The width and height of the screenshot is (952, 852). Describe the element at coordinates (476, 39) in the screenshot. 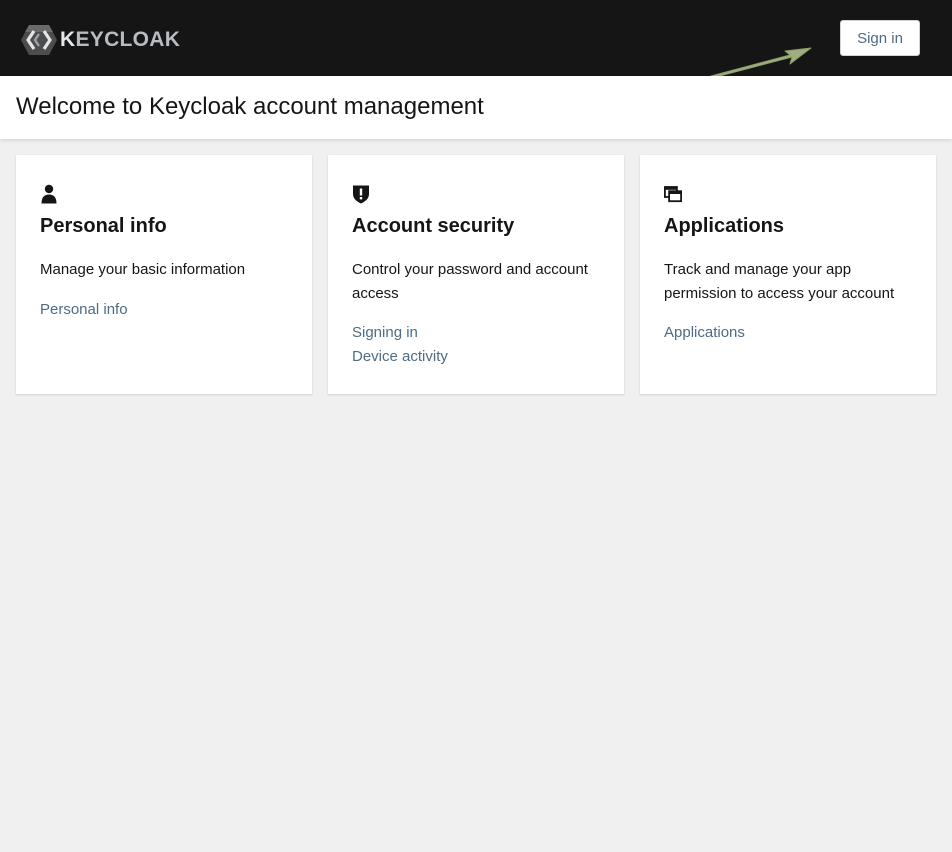

I see `masthead: KEYCLOAK Sign in` at that location.